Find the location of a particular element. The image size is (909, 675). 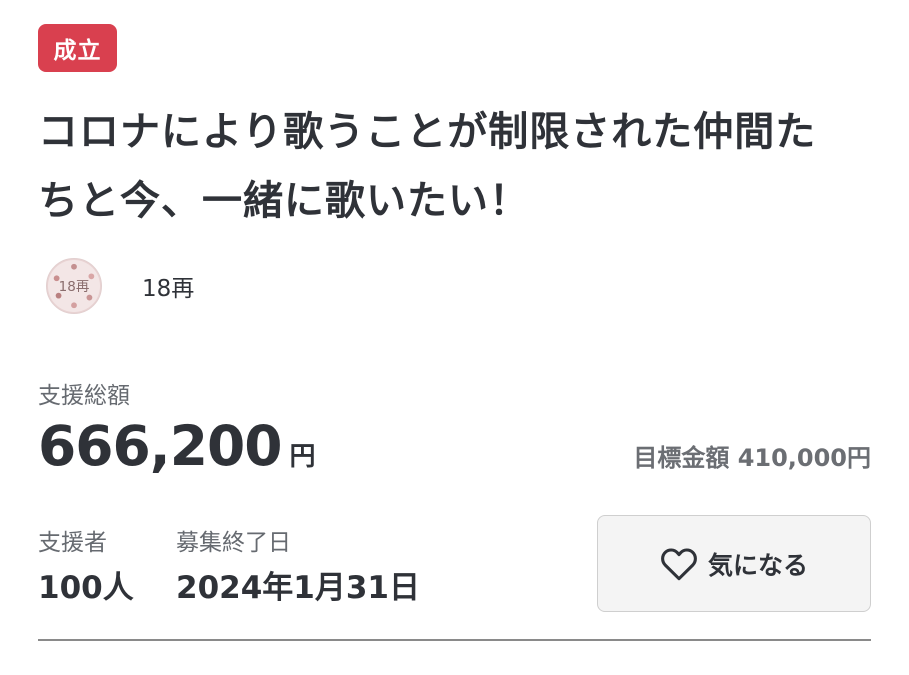

favorite-button-label: 気になる is located at coordinates (757, 565).